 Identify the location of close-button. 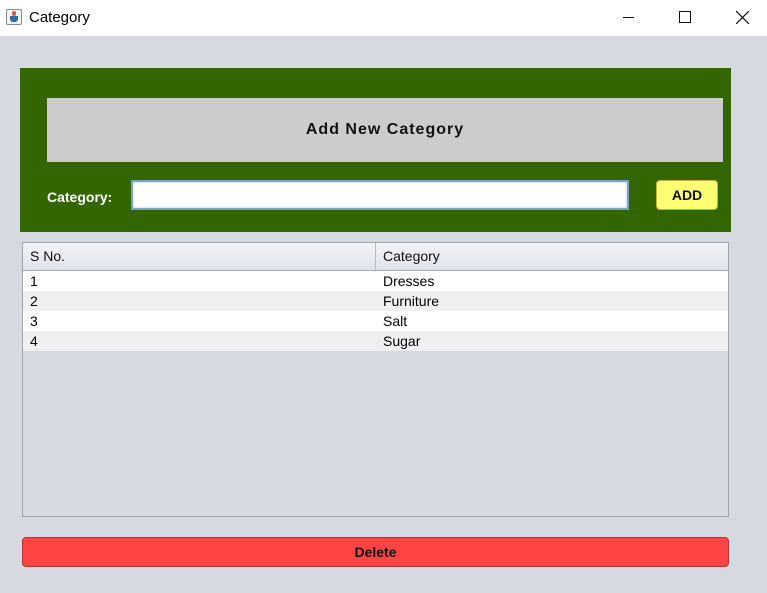
(741, 18).